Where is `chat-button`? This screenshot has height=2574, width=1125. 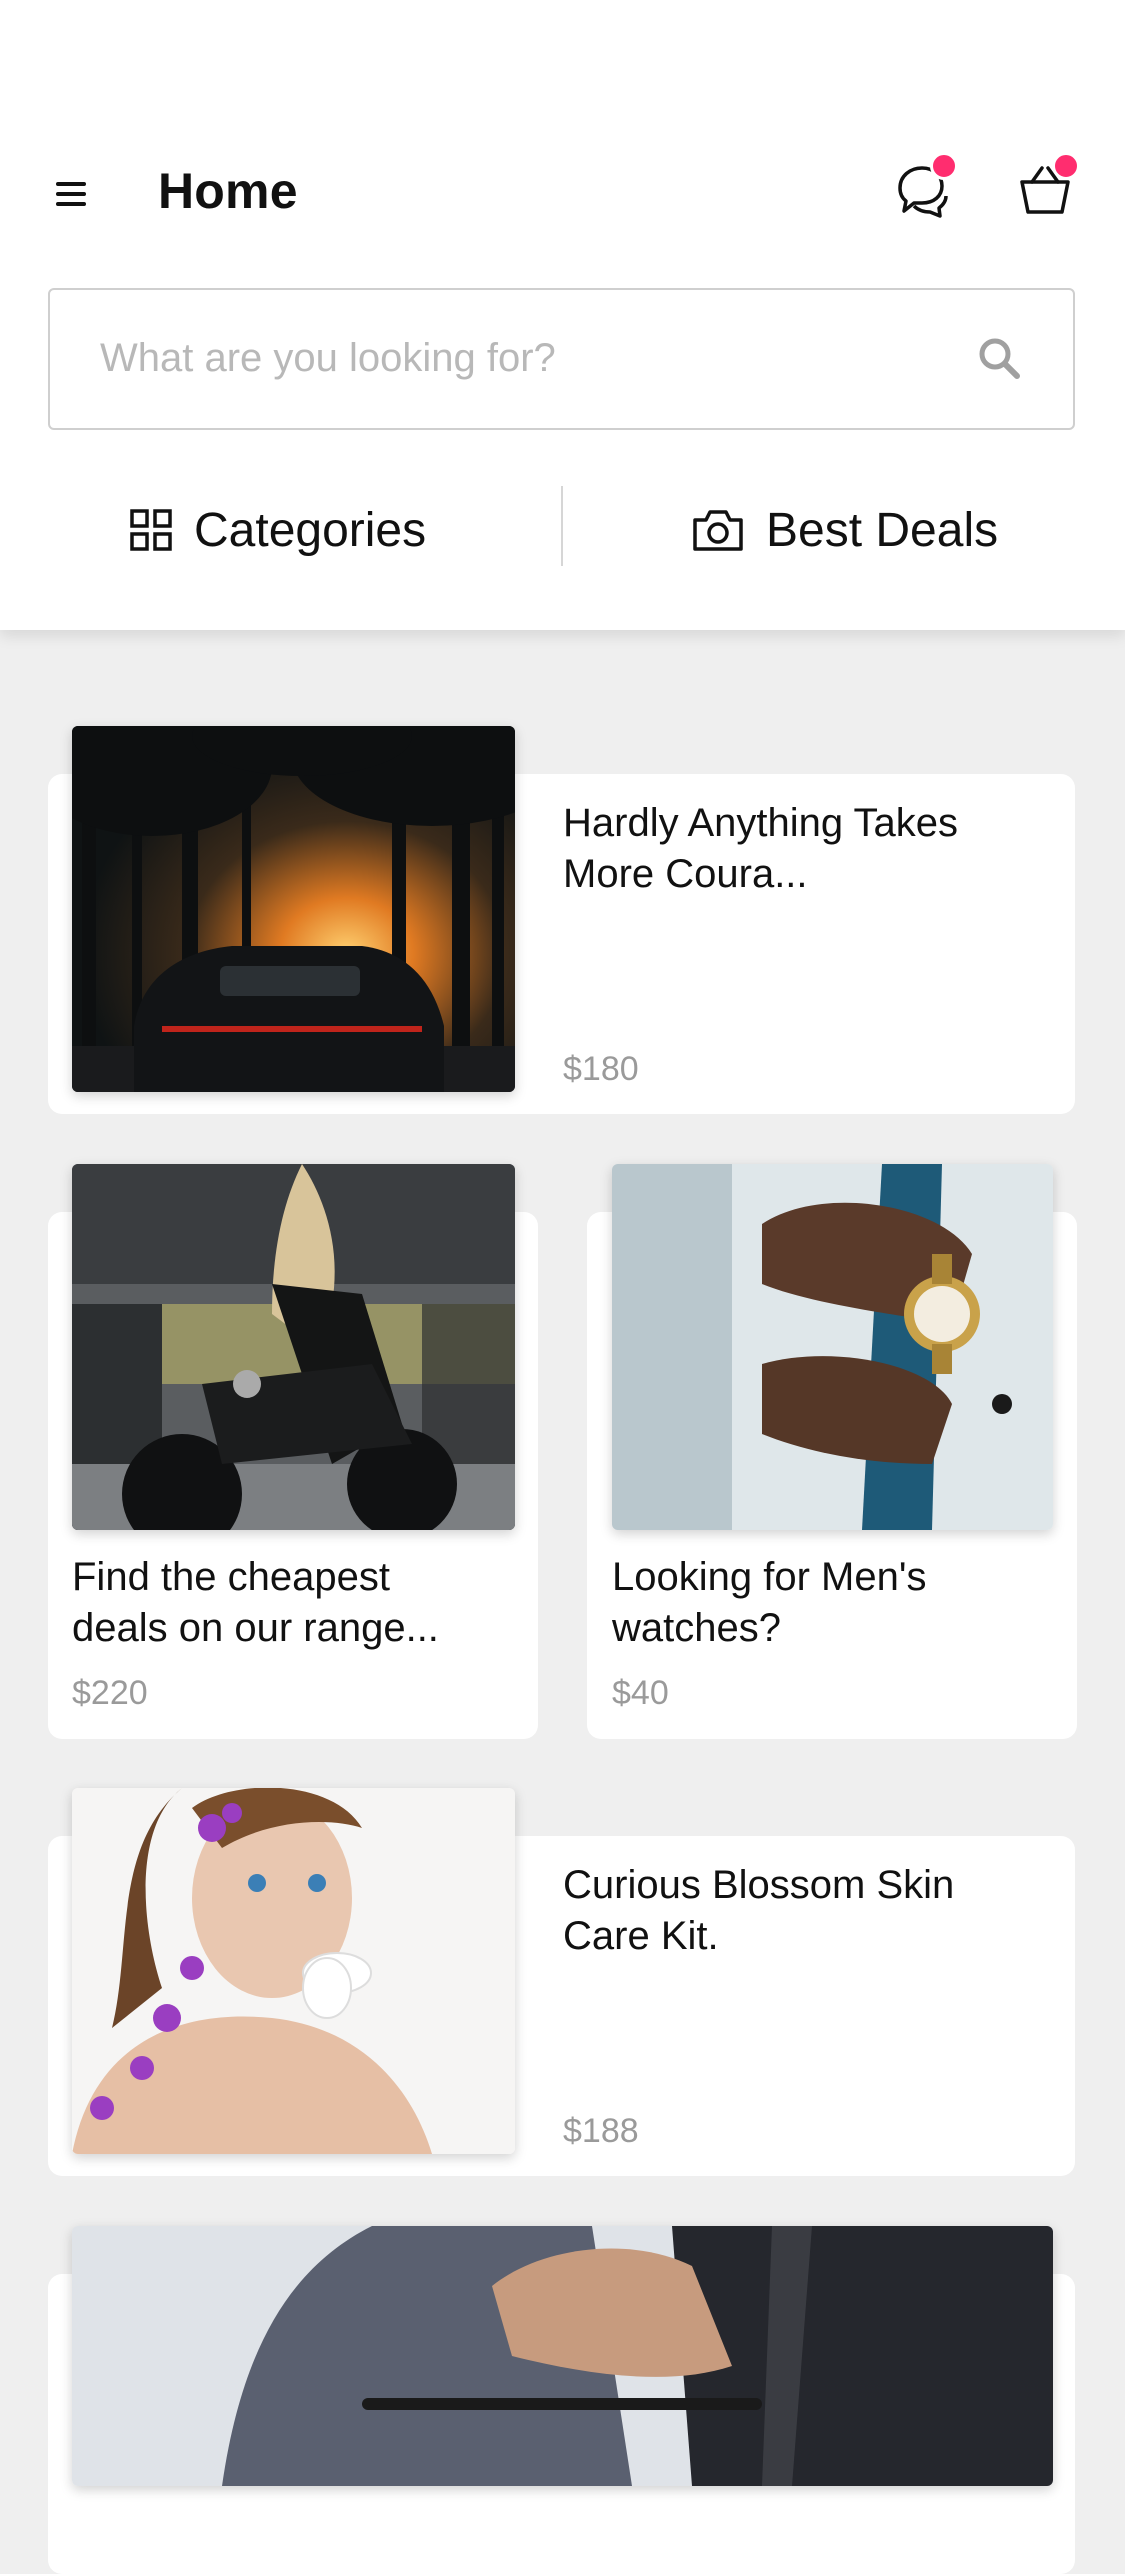 chat-button is located at coordinates (925, 188).